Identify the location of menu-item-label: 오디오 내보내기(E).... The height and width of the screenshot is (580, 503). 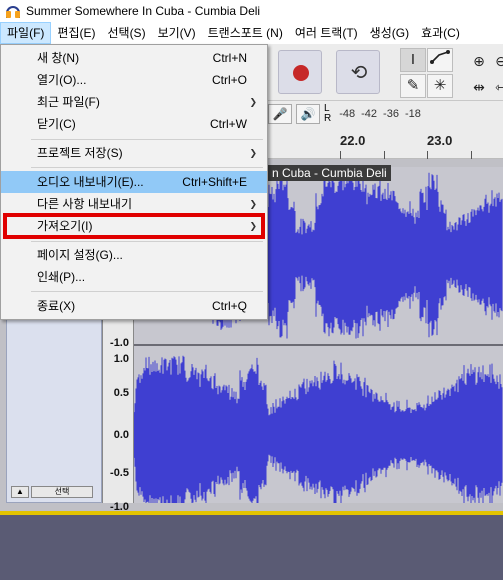
(90, 182).